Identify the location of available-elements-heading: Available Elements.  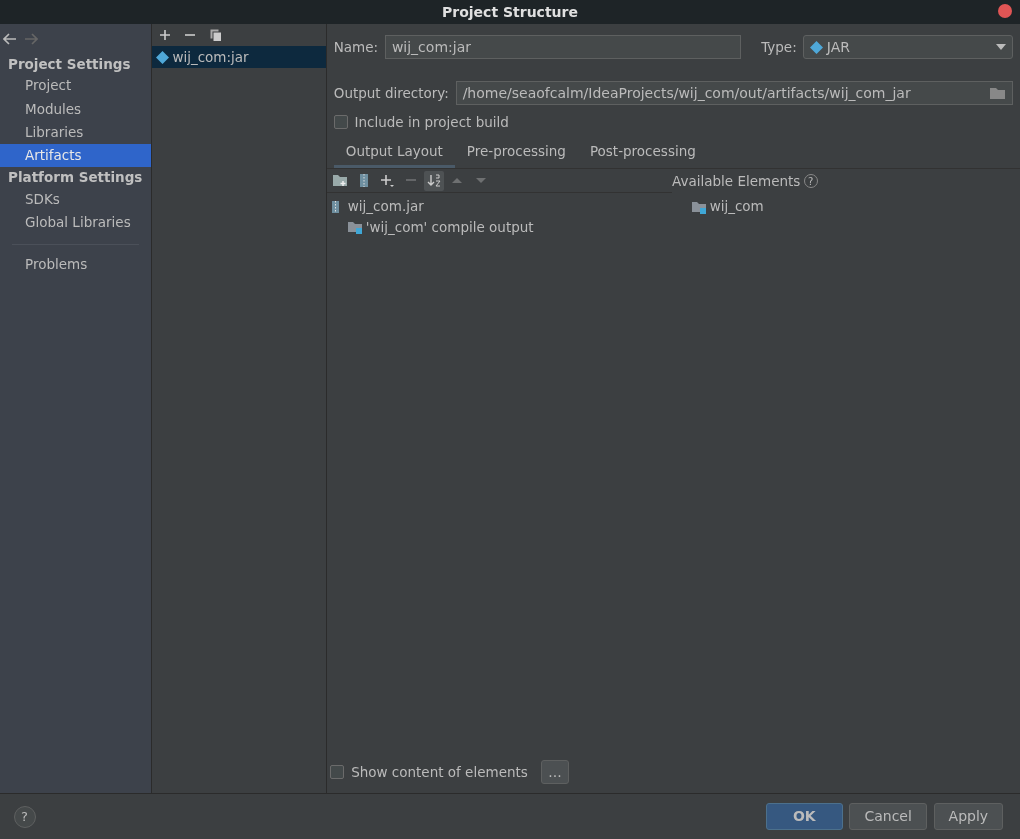
(736, 181).